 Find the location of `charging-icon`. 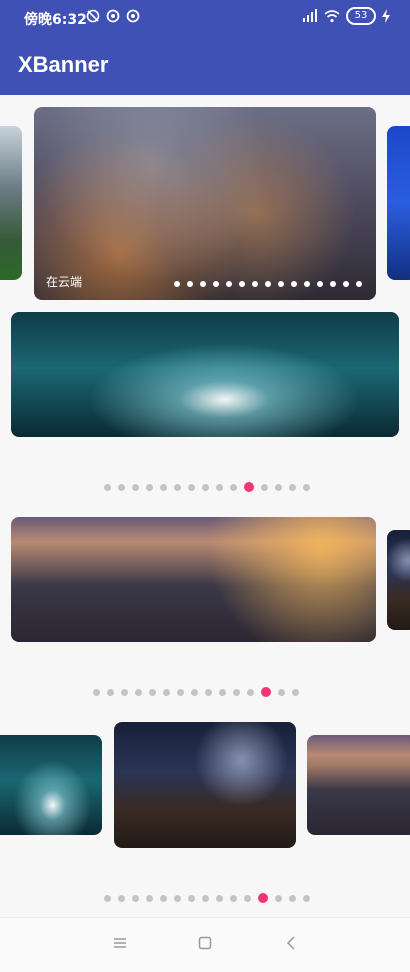

charging-icon is located at coordinates (386, 16).